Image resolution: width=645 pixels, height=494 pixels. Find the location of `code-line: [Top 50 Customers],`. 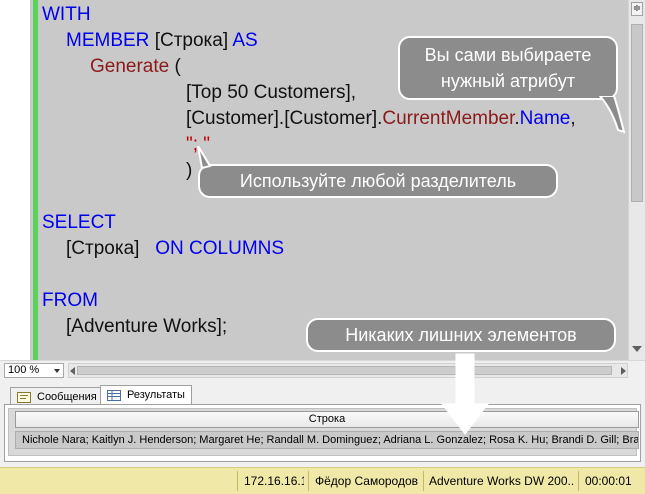

code-line: [Top 50 Customers], is located at coordinates (271, 93).